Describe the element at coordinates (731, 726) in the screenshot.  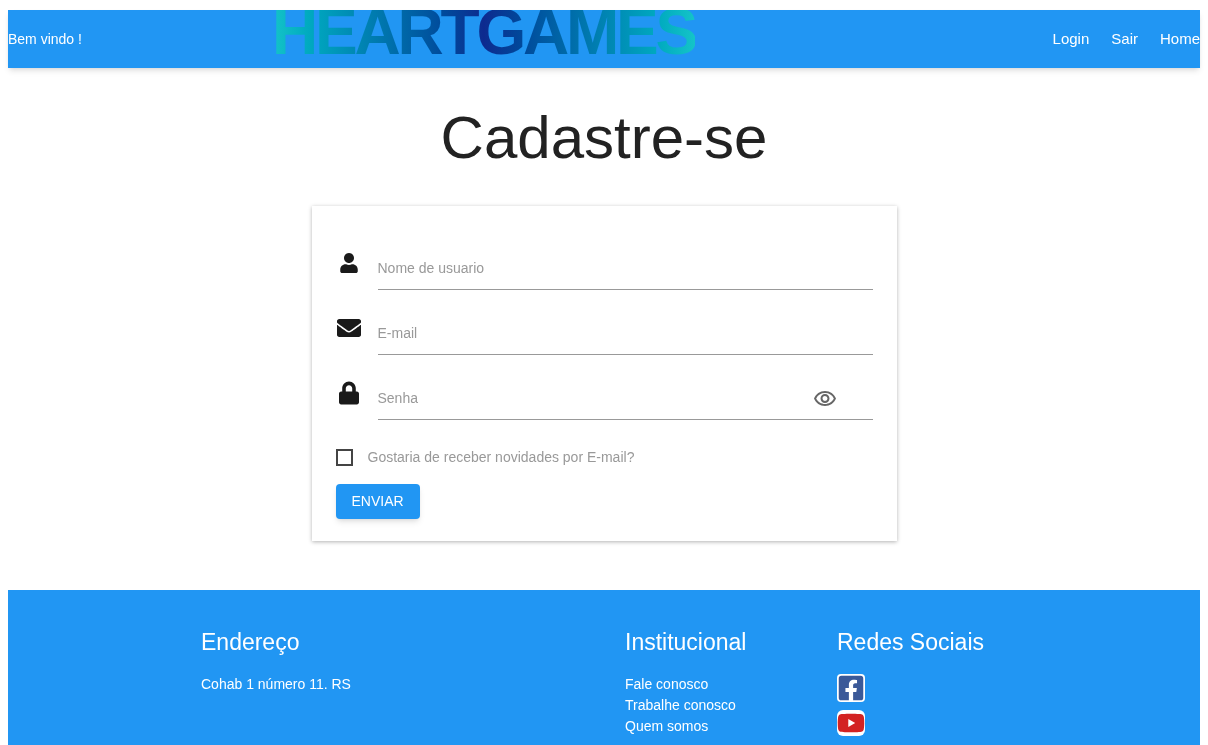
I see `footer-link: Quem somos` at that location.